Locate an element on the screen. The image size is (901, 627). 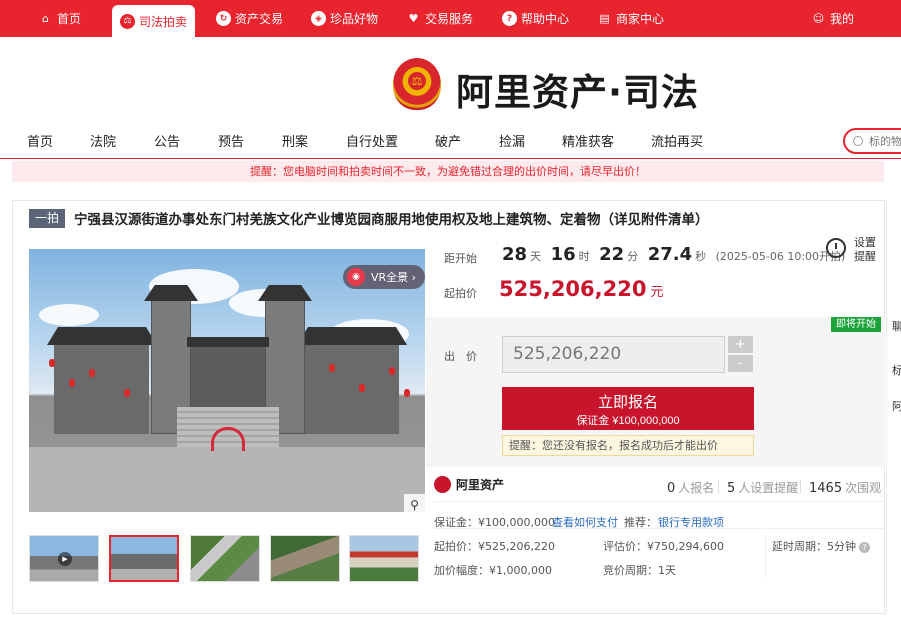
countdown-hours: 16 is located at coordinates (563, 254).